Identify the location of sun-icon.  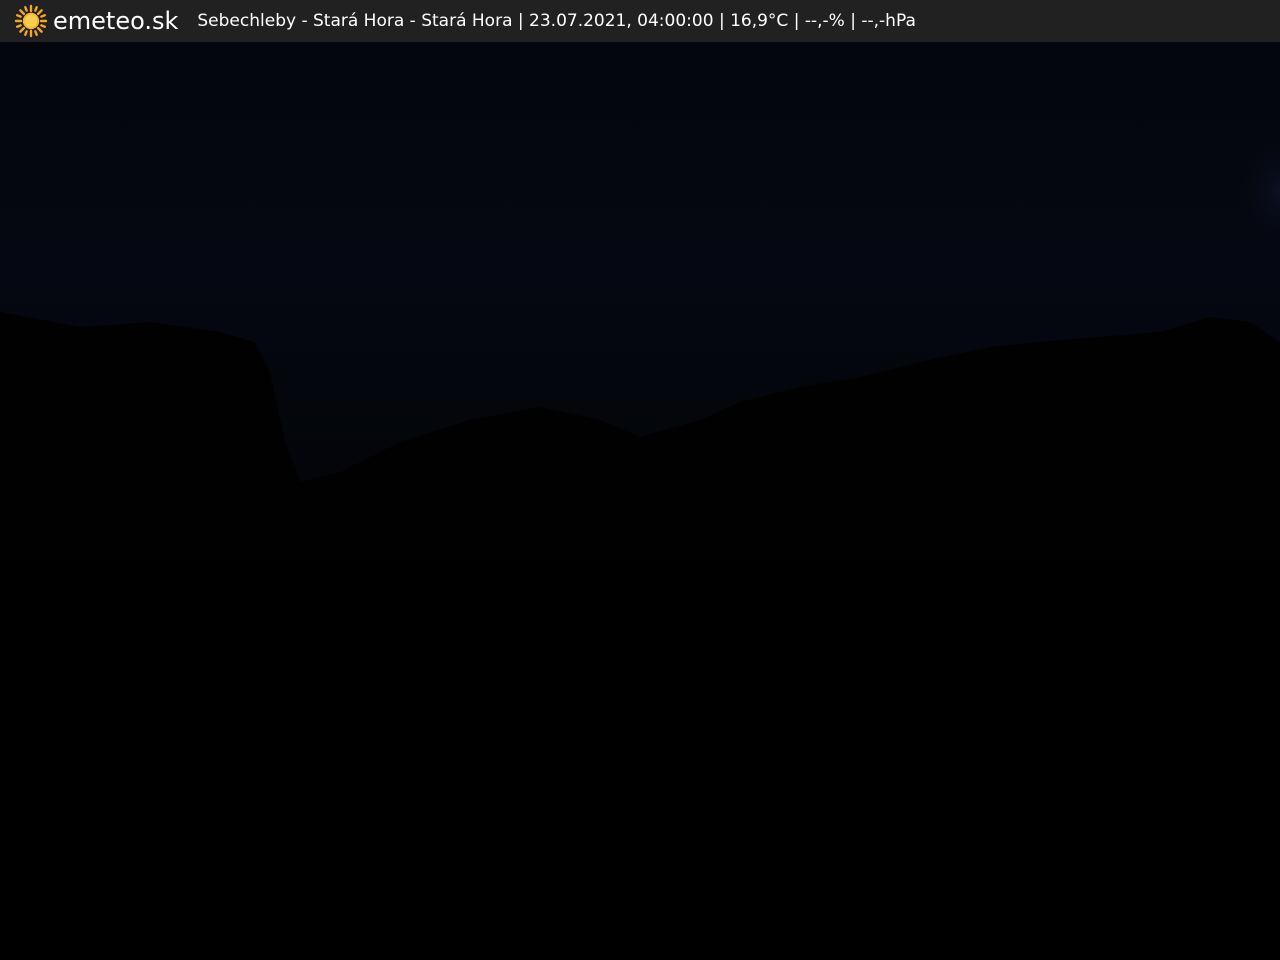
(31, 21).